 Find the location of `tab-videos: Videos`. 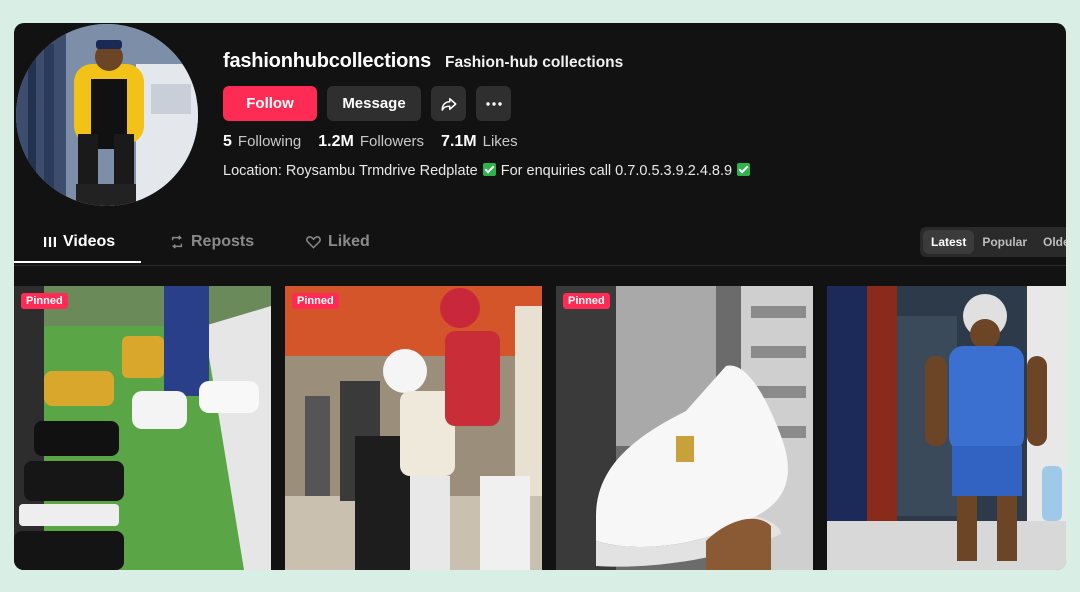

tab-videos: Videos is located at coordinates (79, 242).